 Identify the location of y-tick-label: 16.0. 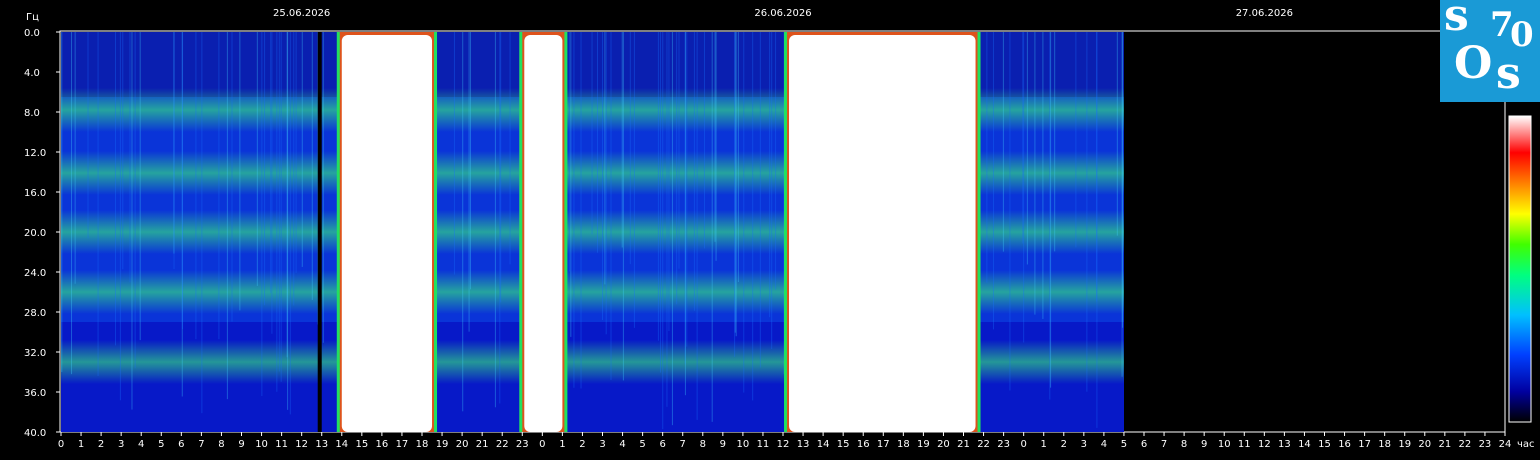
(35, 193).